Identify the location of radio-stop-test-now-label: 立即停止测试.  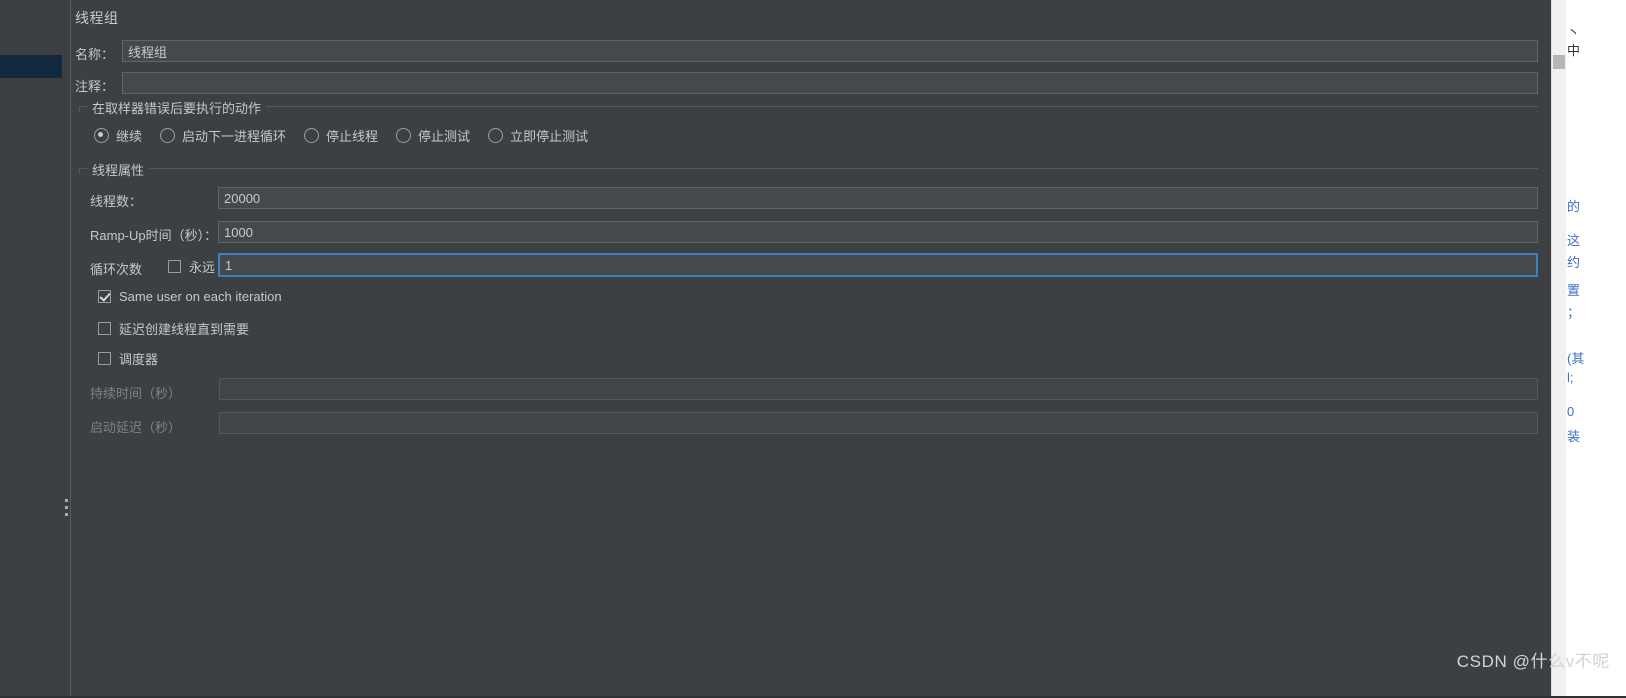
(549, 136).